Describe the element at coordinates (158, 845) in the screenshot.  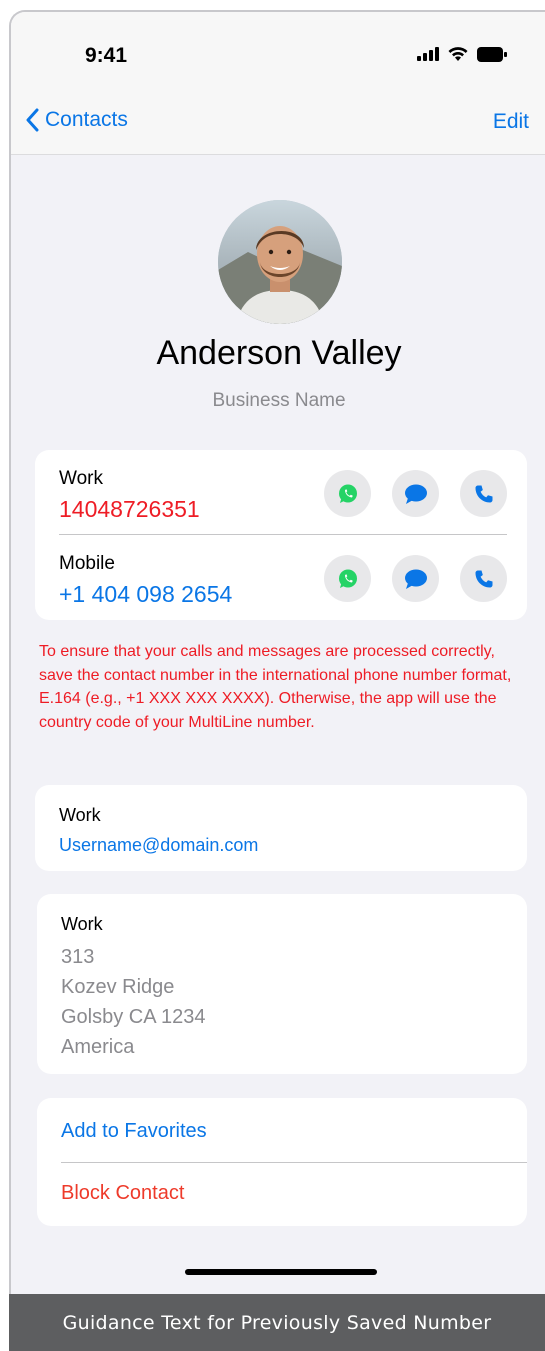
I see `email-value: Username@domain.com` at that location.